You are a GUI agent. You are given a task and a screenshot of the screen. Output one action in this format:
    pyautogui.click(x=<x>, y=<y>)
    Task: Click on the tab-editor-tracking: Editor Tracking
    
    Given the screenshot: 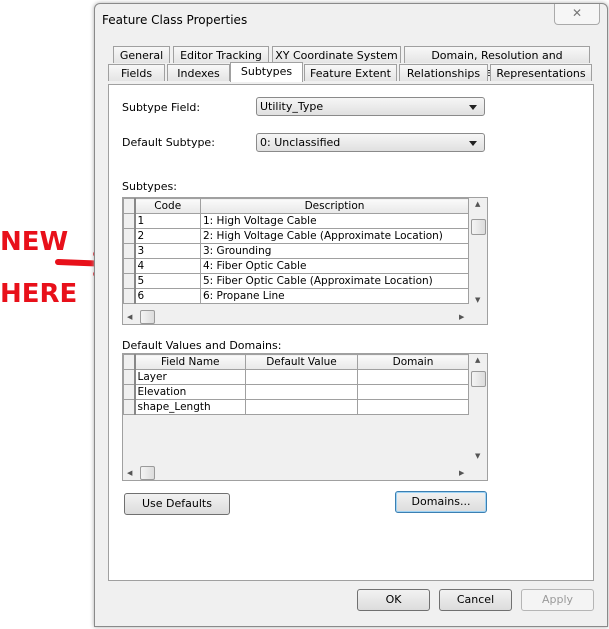 What is the action you would take?
    pyautogui.click(x=221, y=54)
    